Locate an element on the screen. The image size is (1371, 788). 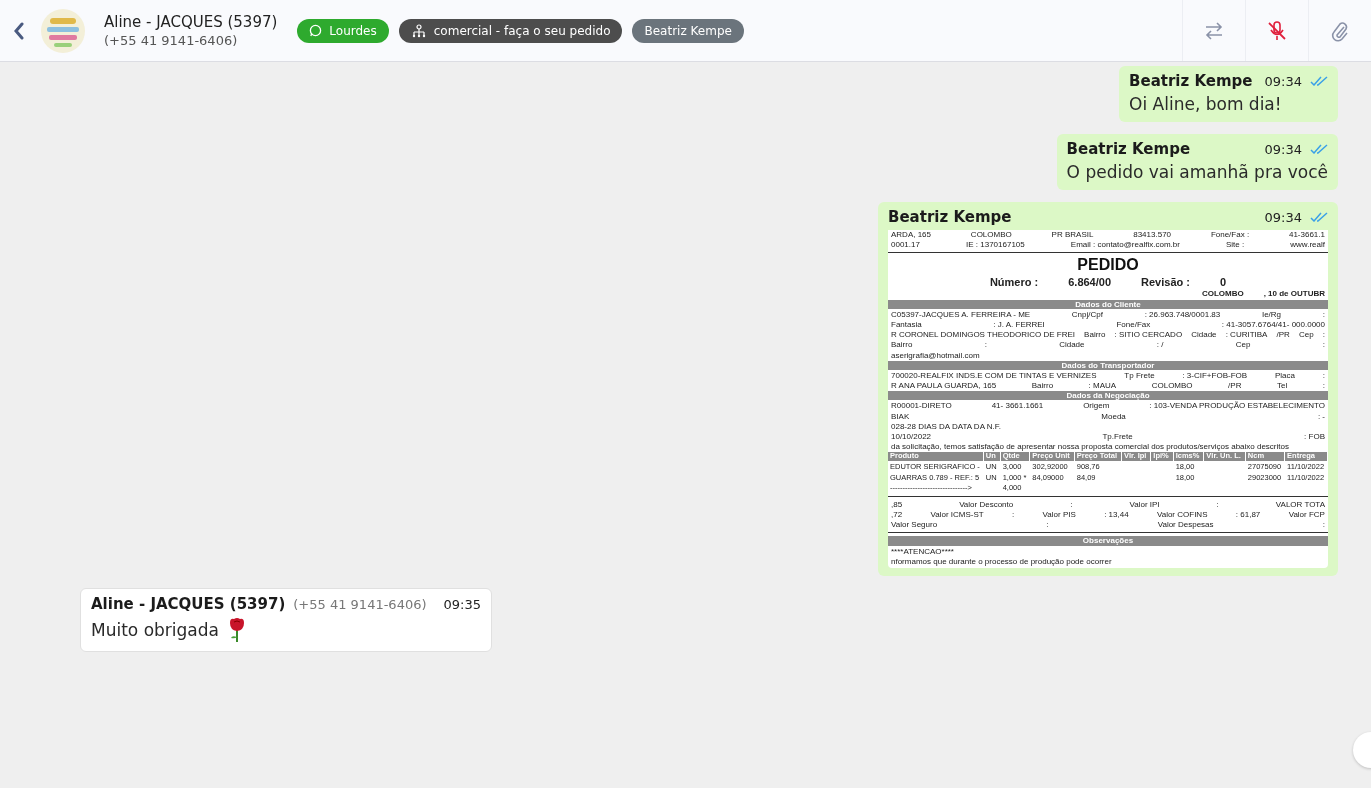
microphone-icon is located at coordinates (1277, 30).